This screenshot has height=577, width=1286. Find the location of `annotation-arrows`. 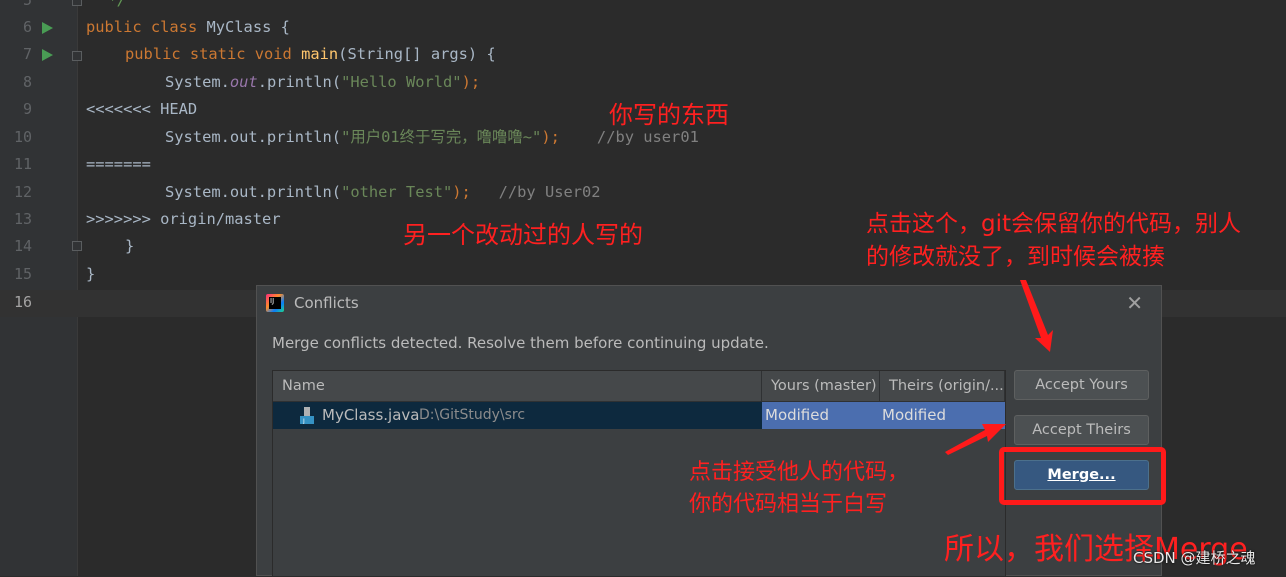

annotation-arrows is located at coordinates (999, 367).